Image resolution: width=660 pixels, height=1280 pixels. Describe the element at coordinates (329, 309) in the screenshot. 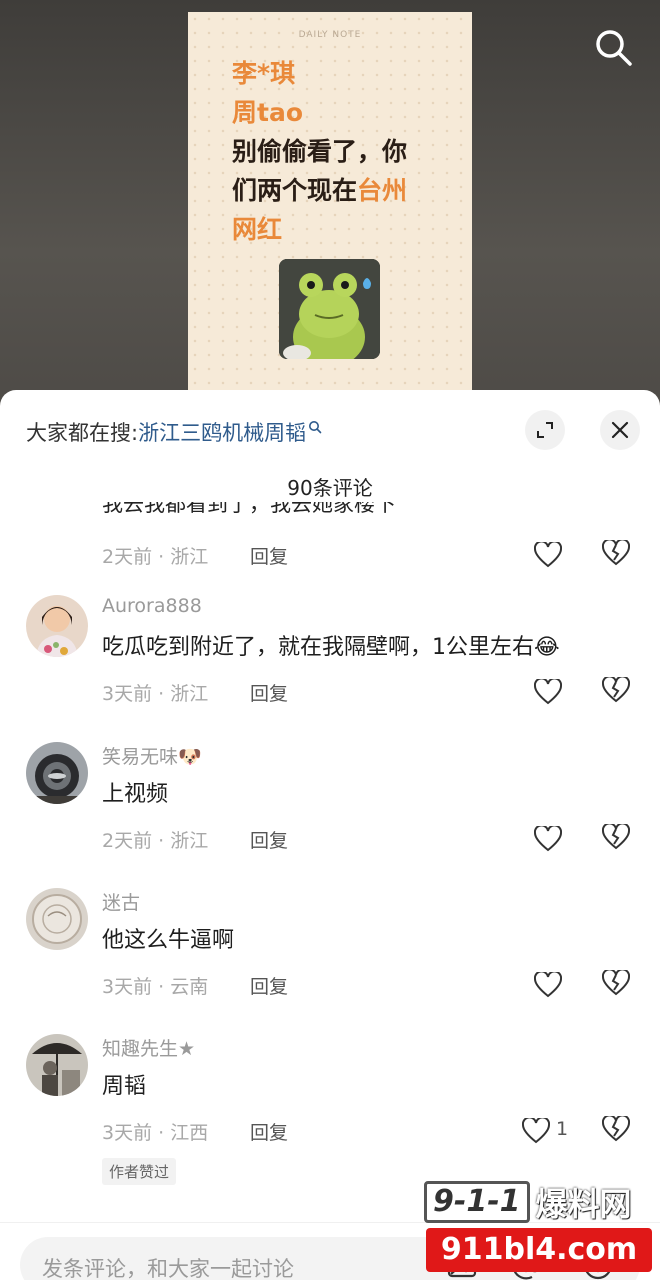

I see `frog-sticker` at that location.